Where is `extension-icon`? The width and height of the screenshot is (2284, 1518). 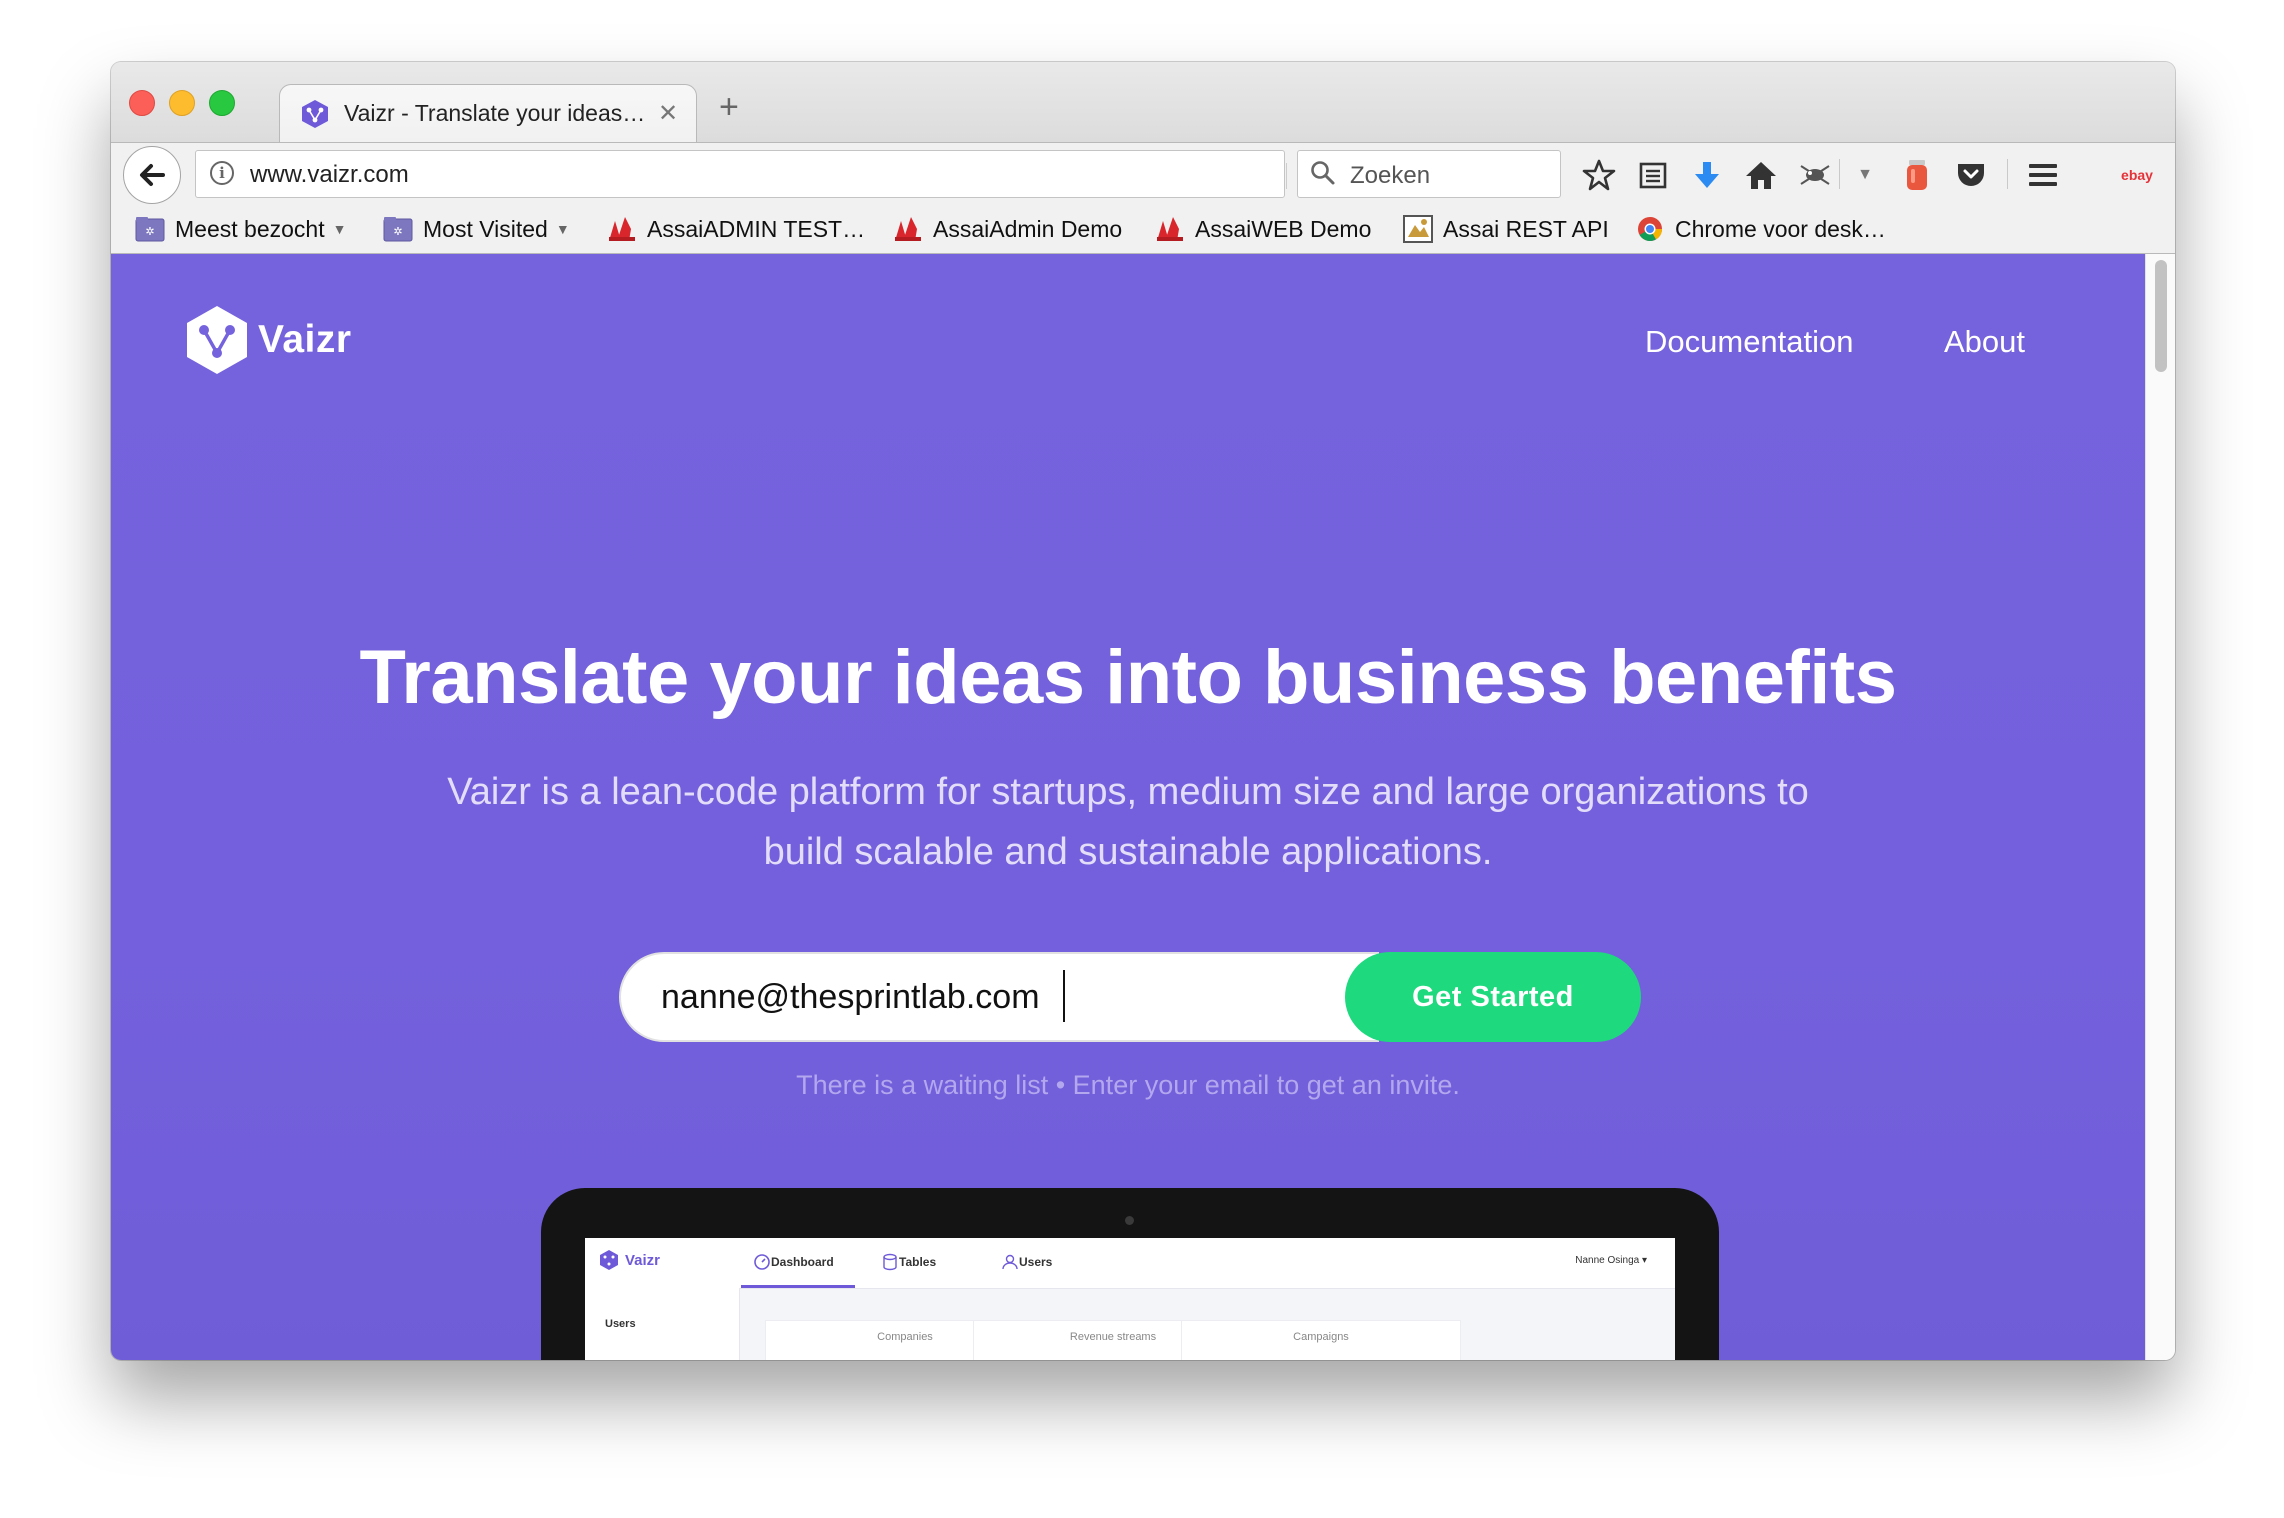
extension-icon is located at coordinates (1815, 175).